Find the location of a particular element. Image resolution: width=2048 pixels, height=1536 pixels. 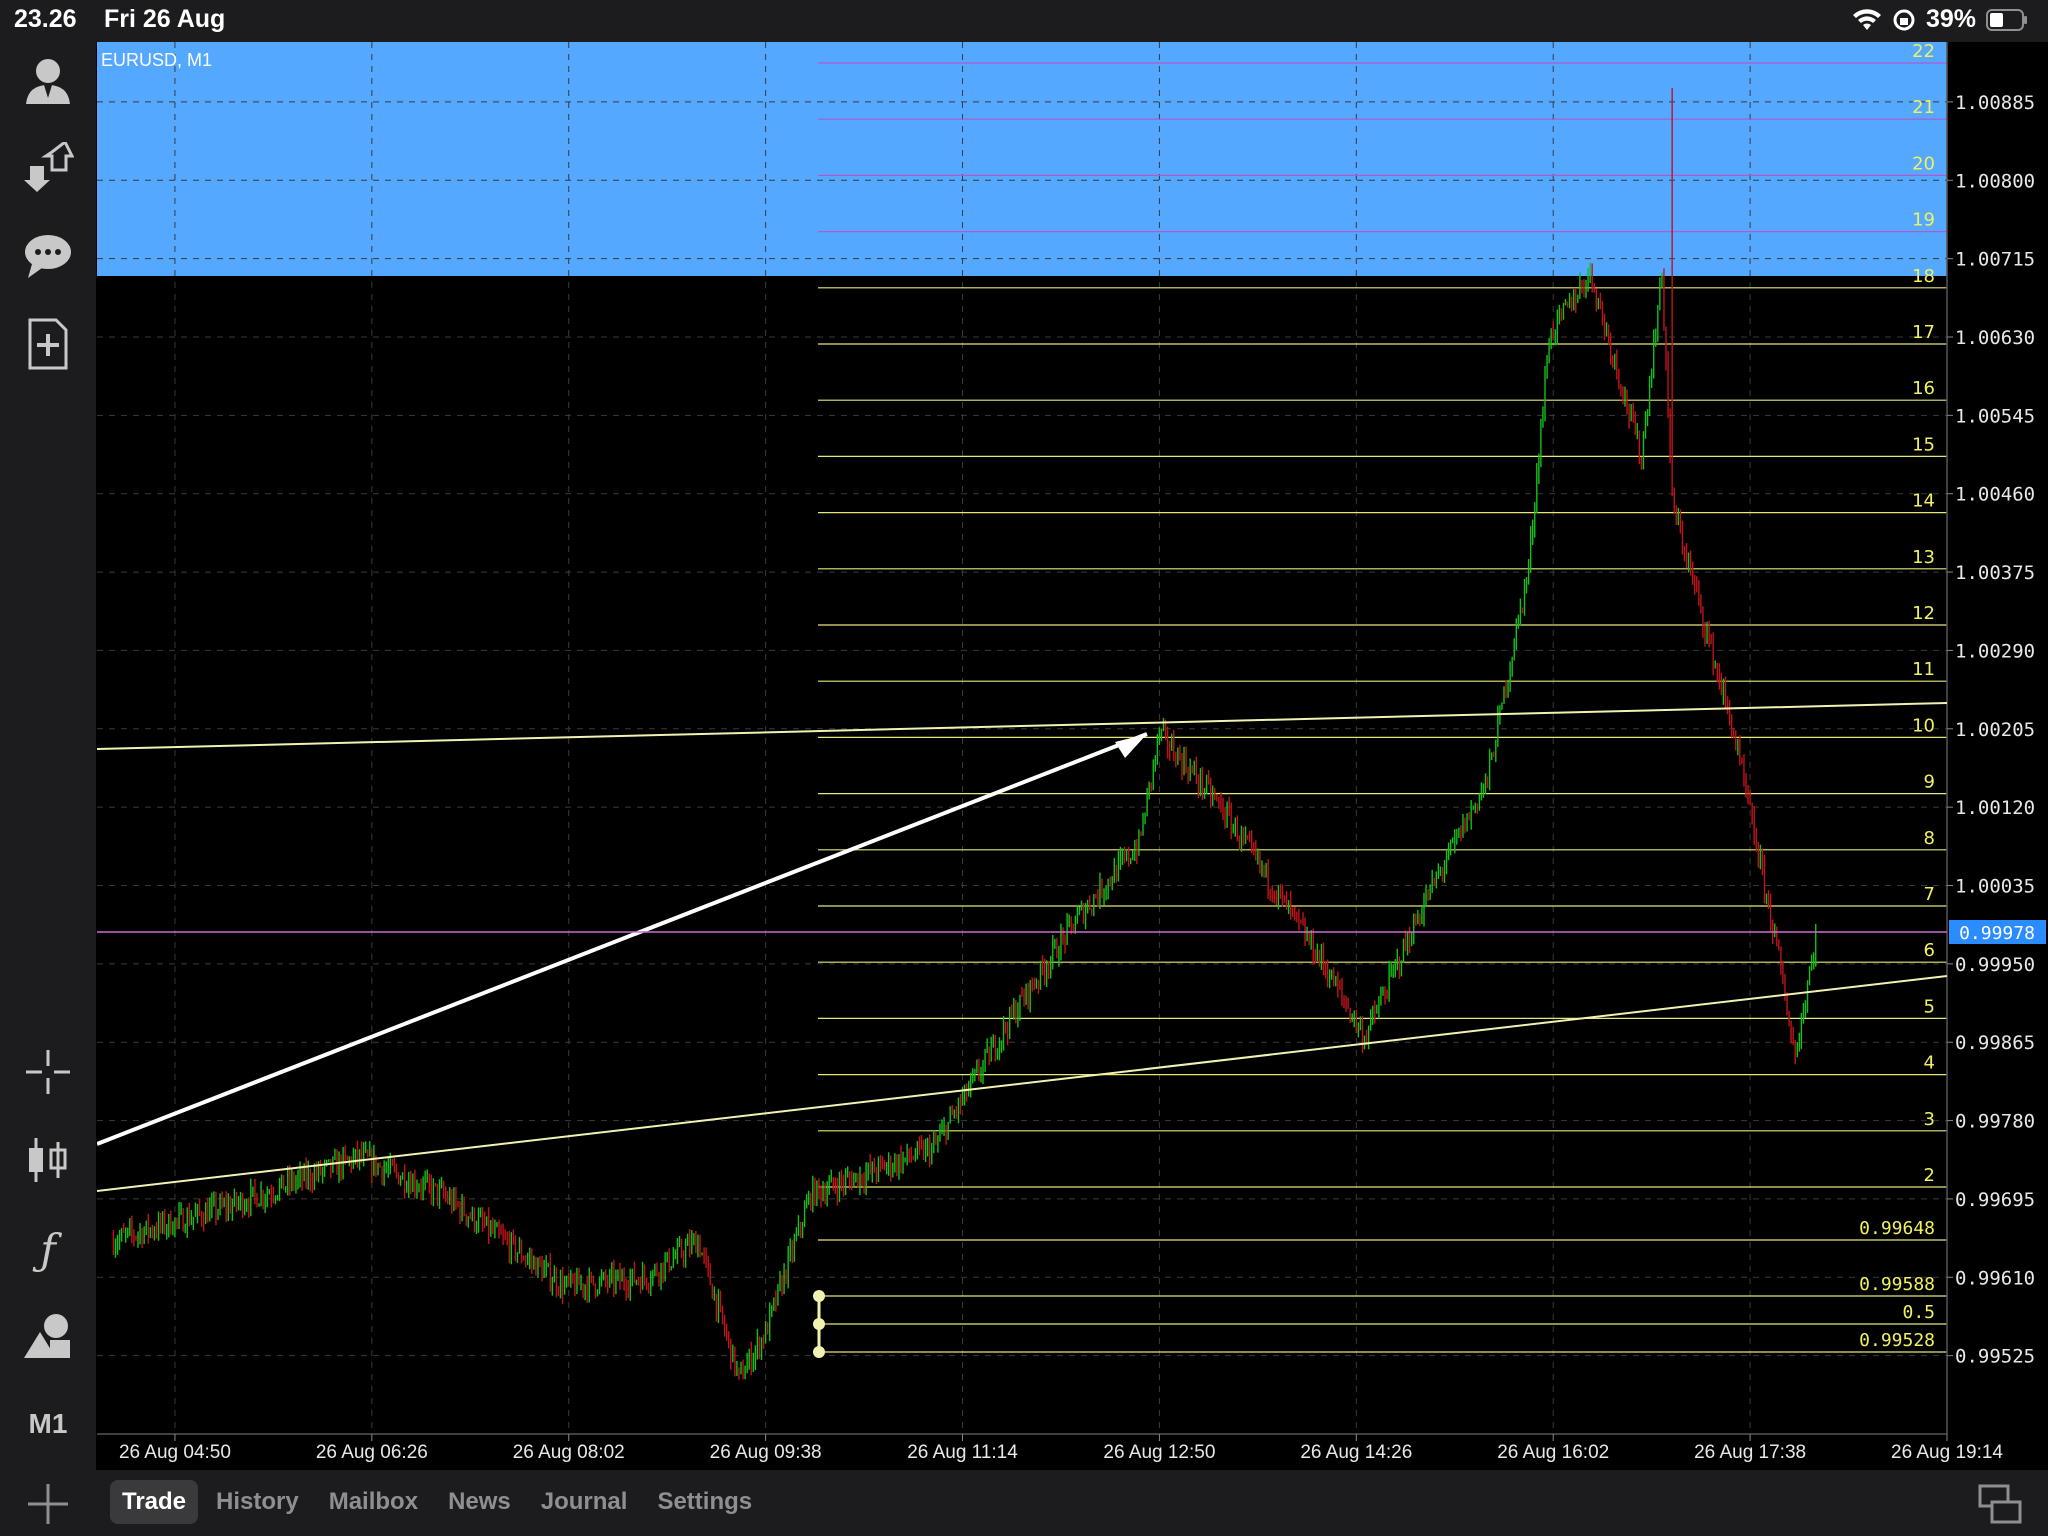

fib-level-label: 8 is located at coordinates (1929, 838).